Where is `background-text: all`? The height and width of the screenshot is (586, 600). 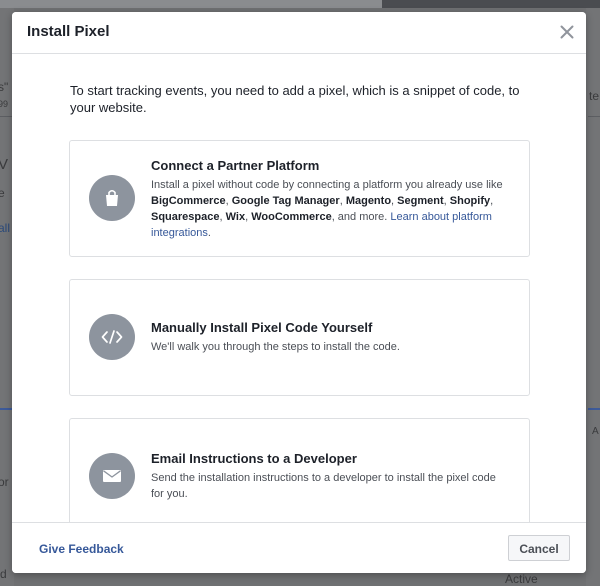 background-text: all is located at coordinates (5, 228).